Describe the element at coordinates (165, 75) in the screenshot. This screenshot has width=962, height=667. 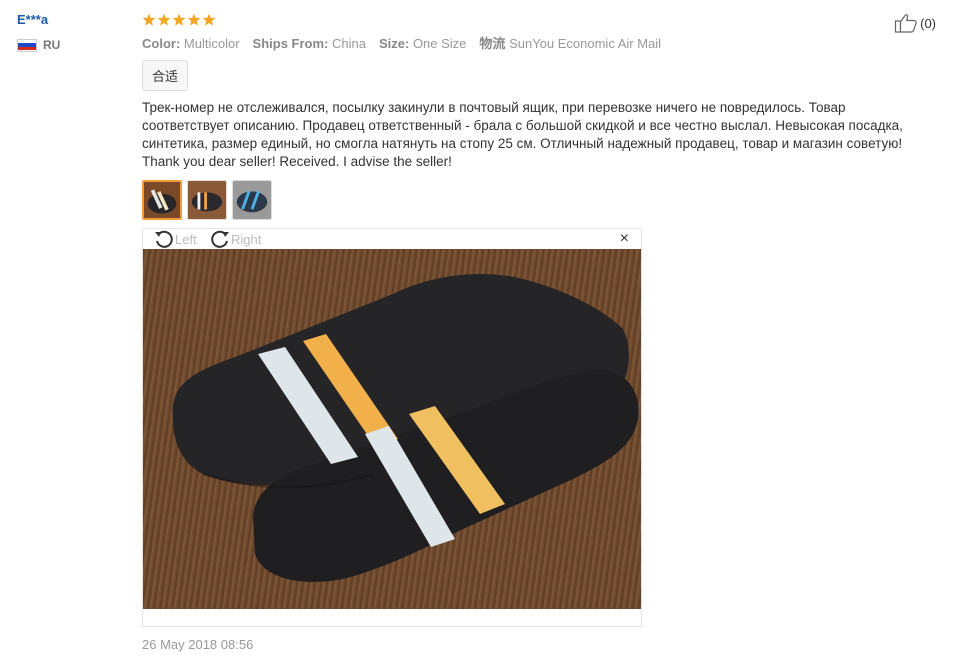
I see `fit-tag: 合适` at that location.